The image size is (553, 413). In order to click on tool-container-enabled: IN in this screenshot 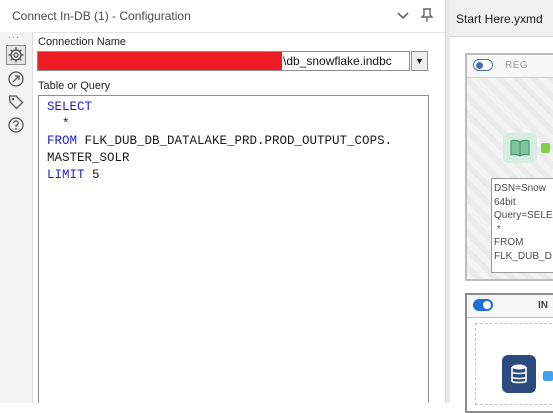, I will do `click(509, 353)`.